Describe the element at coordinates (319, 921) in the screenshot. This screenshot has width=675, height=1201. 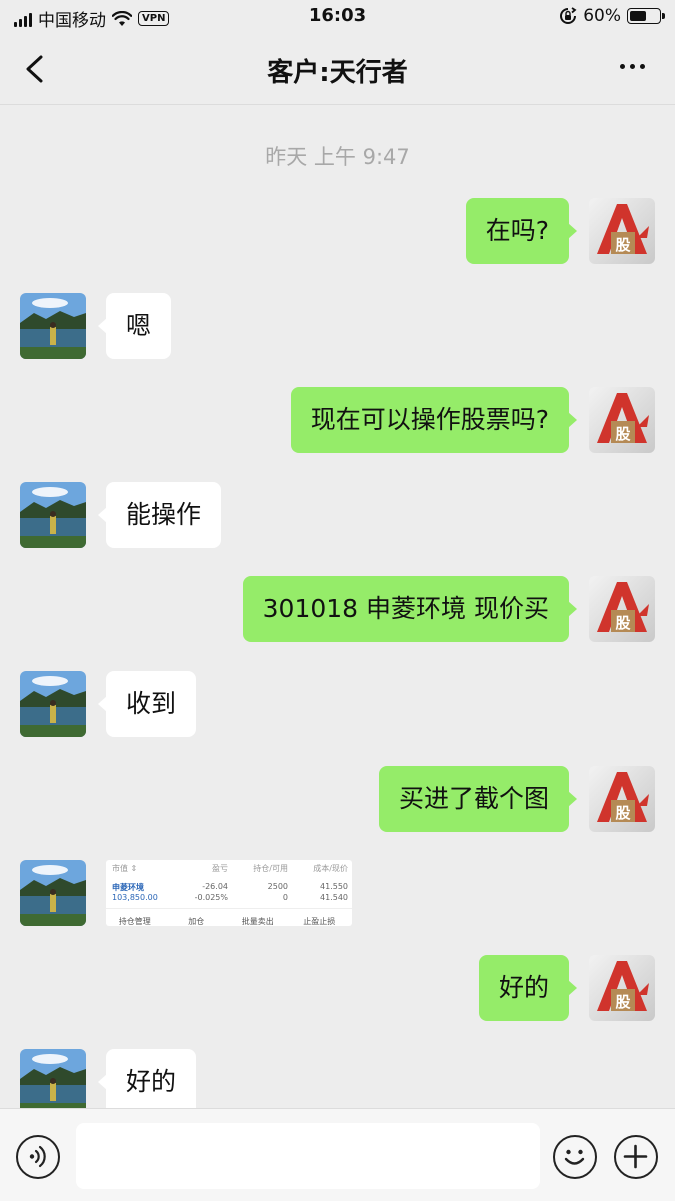
I see `stock-action: 止盈止损` at that location.